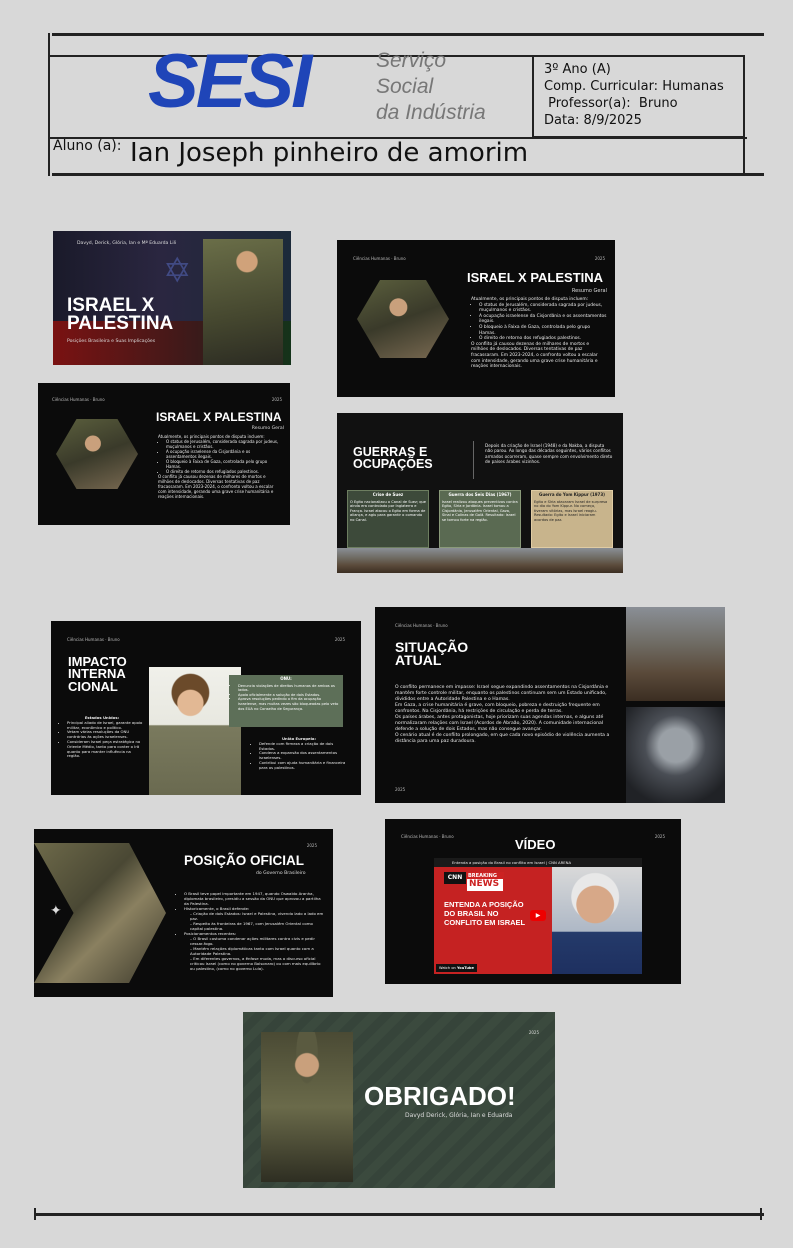 Image resolution: width=793 pixels, height=1248 pixels. Describe the element at coordinates (577, 69) in the screenshot. I see `class-year: 3º Ano (A)` at that location.